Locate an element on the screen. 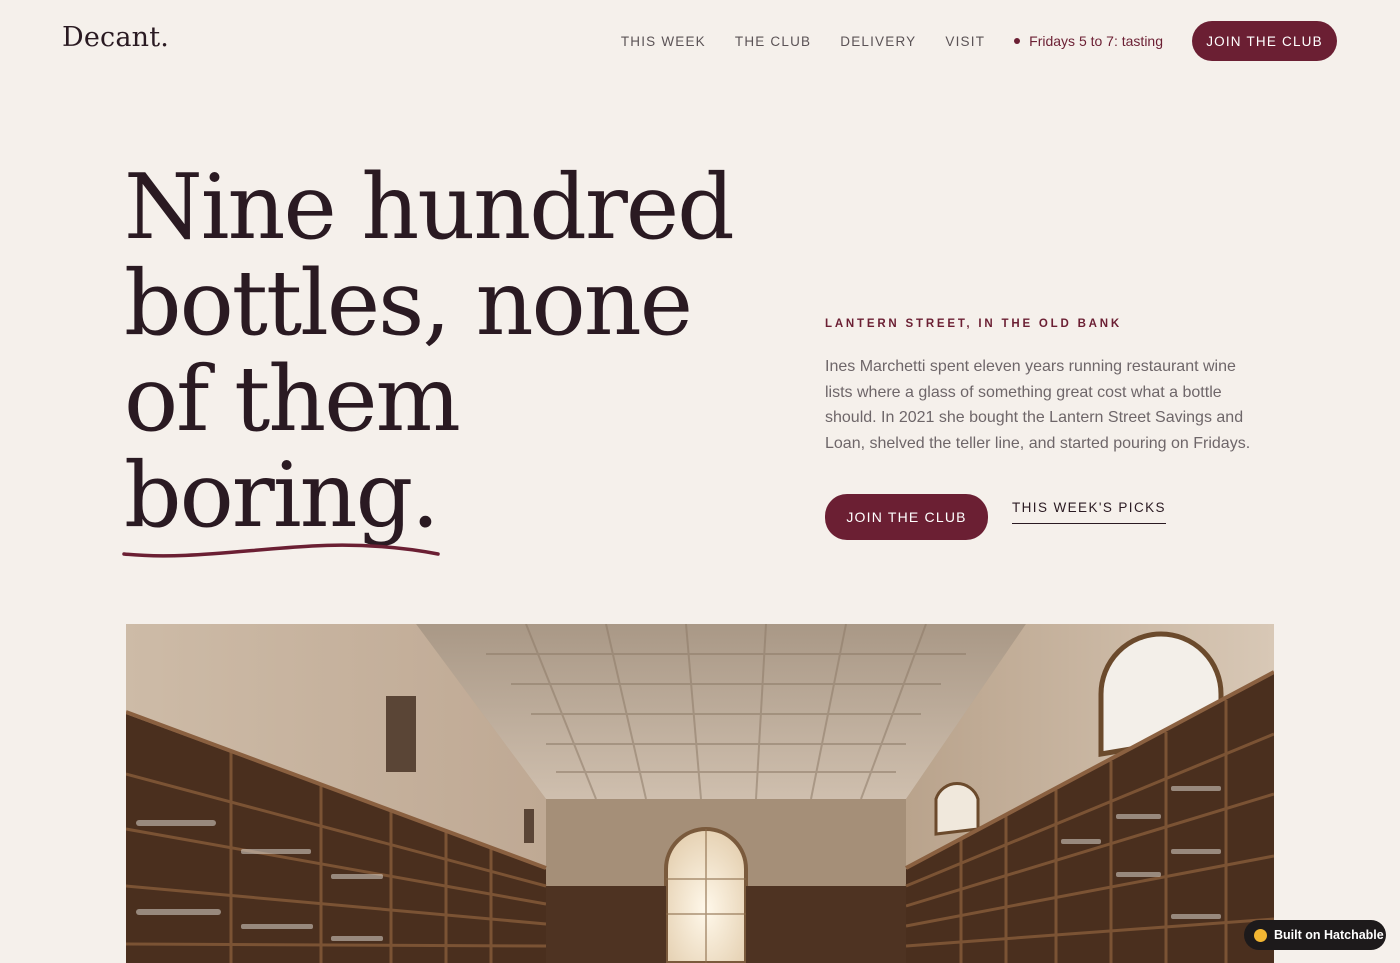 The width and height of the screenshot is (1400, 963). tasting-status-label: Fridays 5 to 7: tasting is located at coordinates (1096, 41).